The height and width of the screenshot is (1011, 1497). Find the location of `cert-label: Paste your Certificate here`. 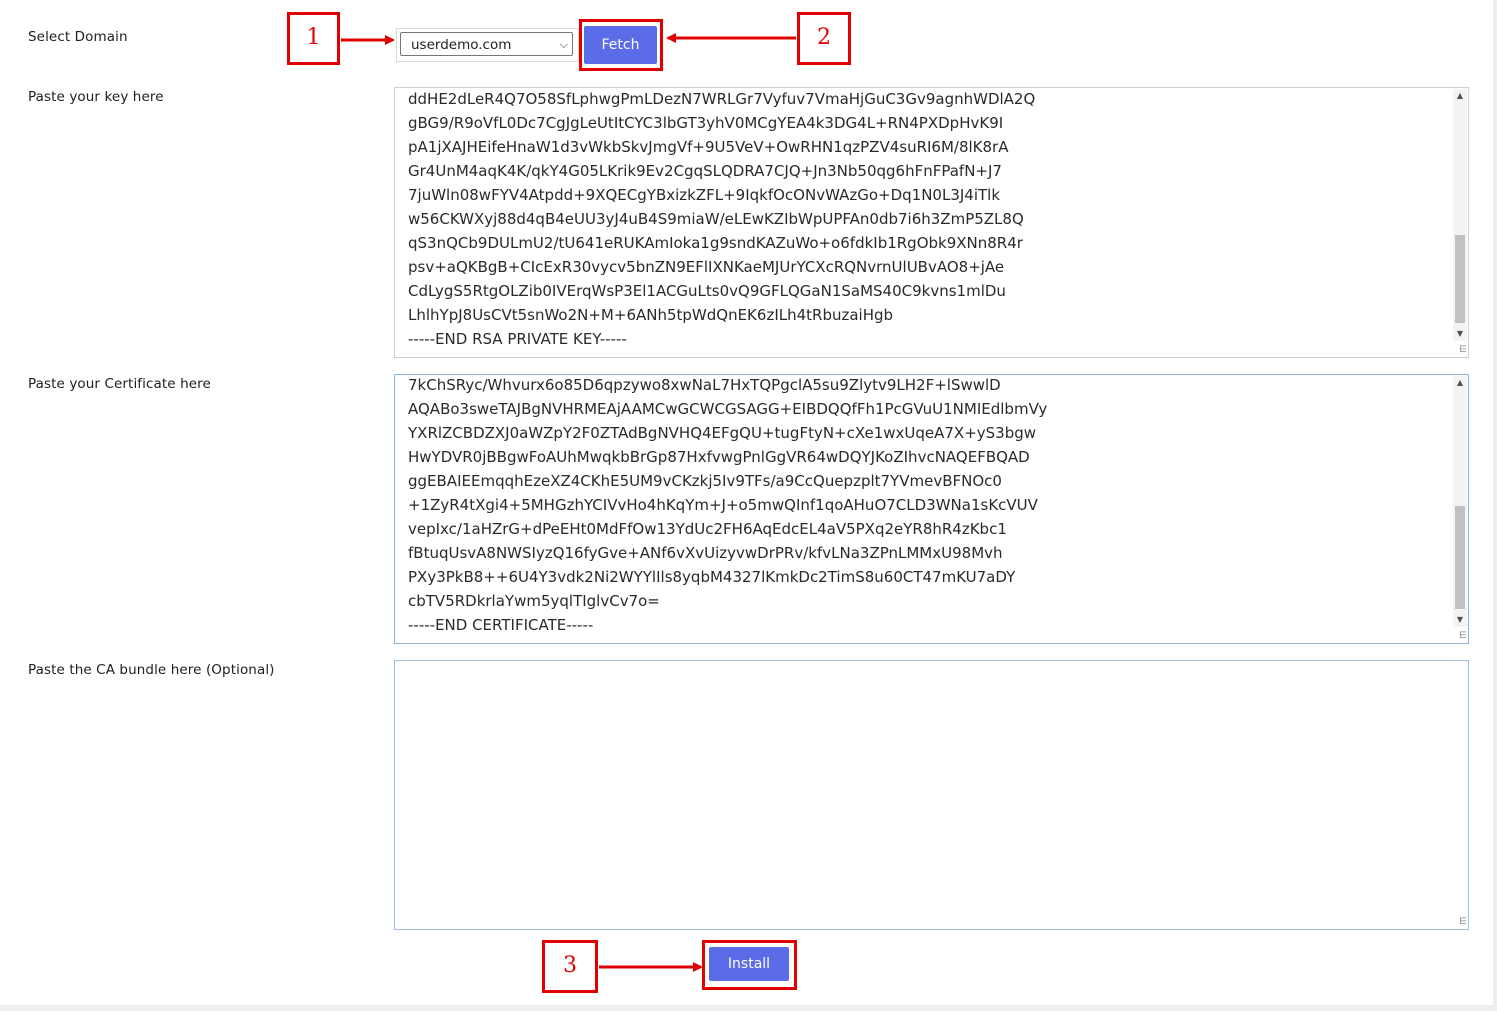

cert-label: Paste your Certificate here is located at coordinates (119, 384).